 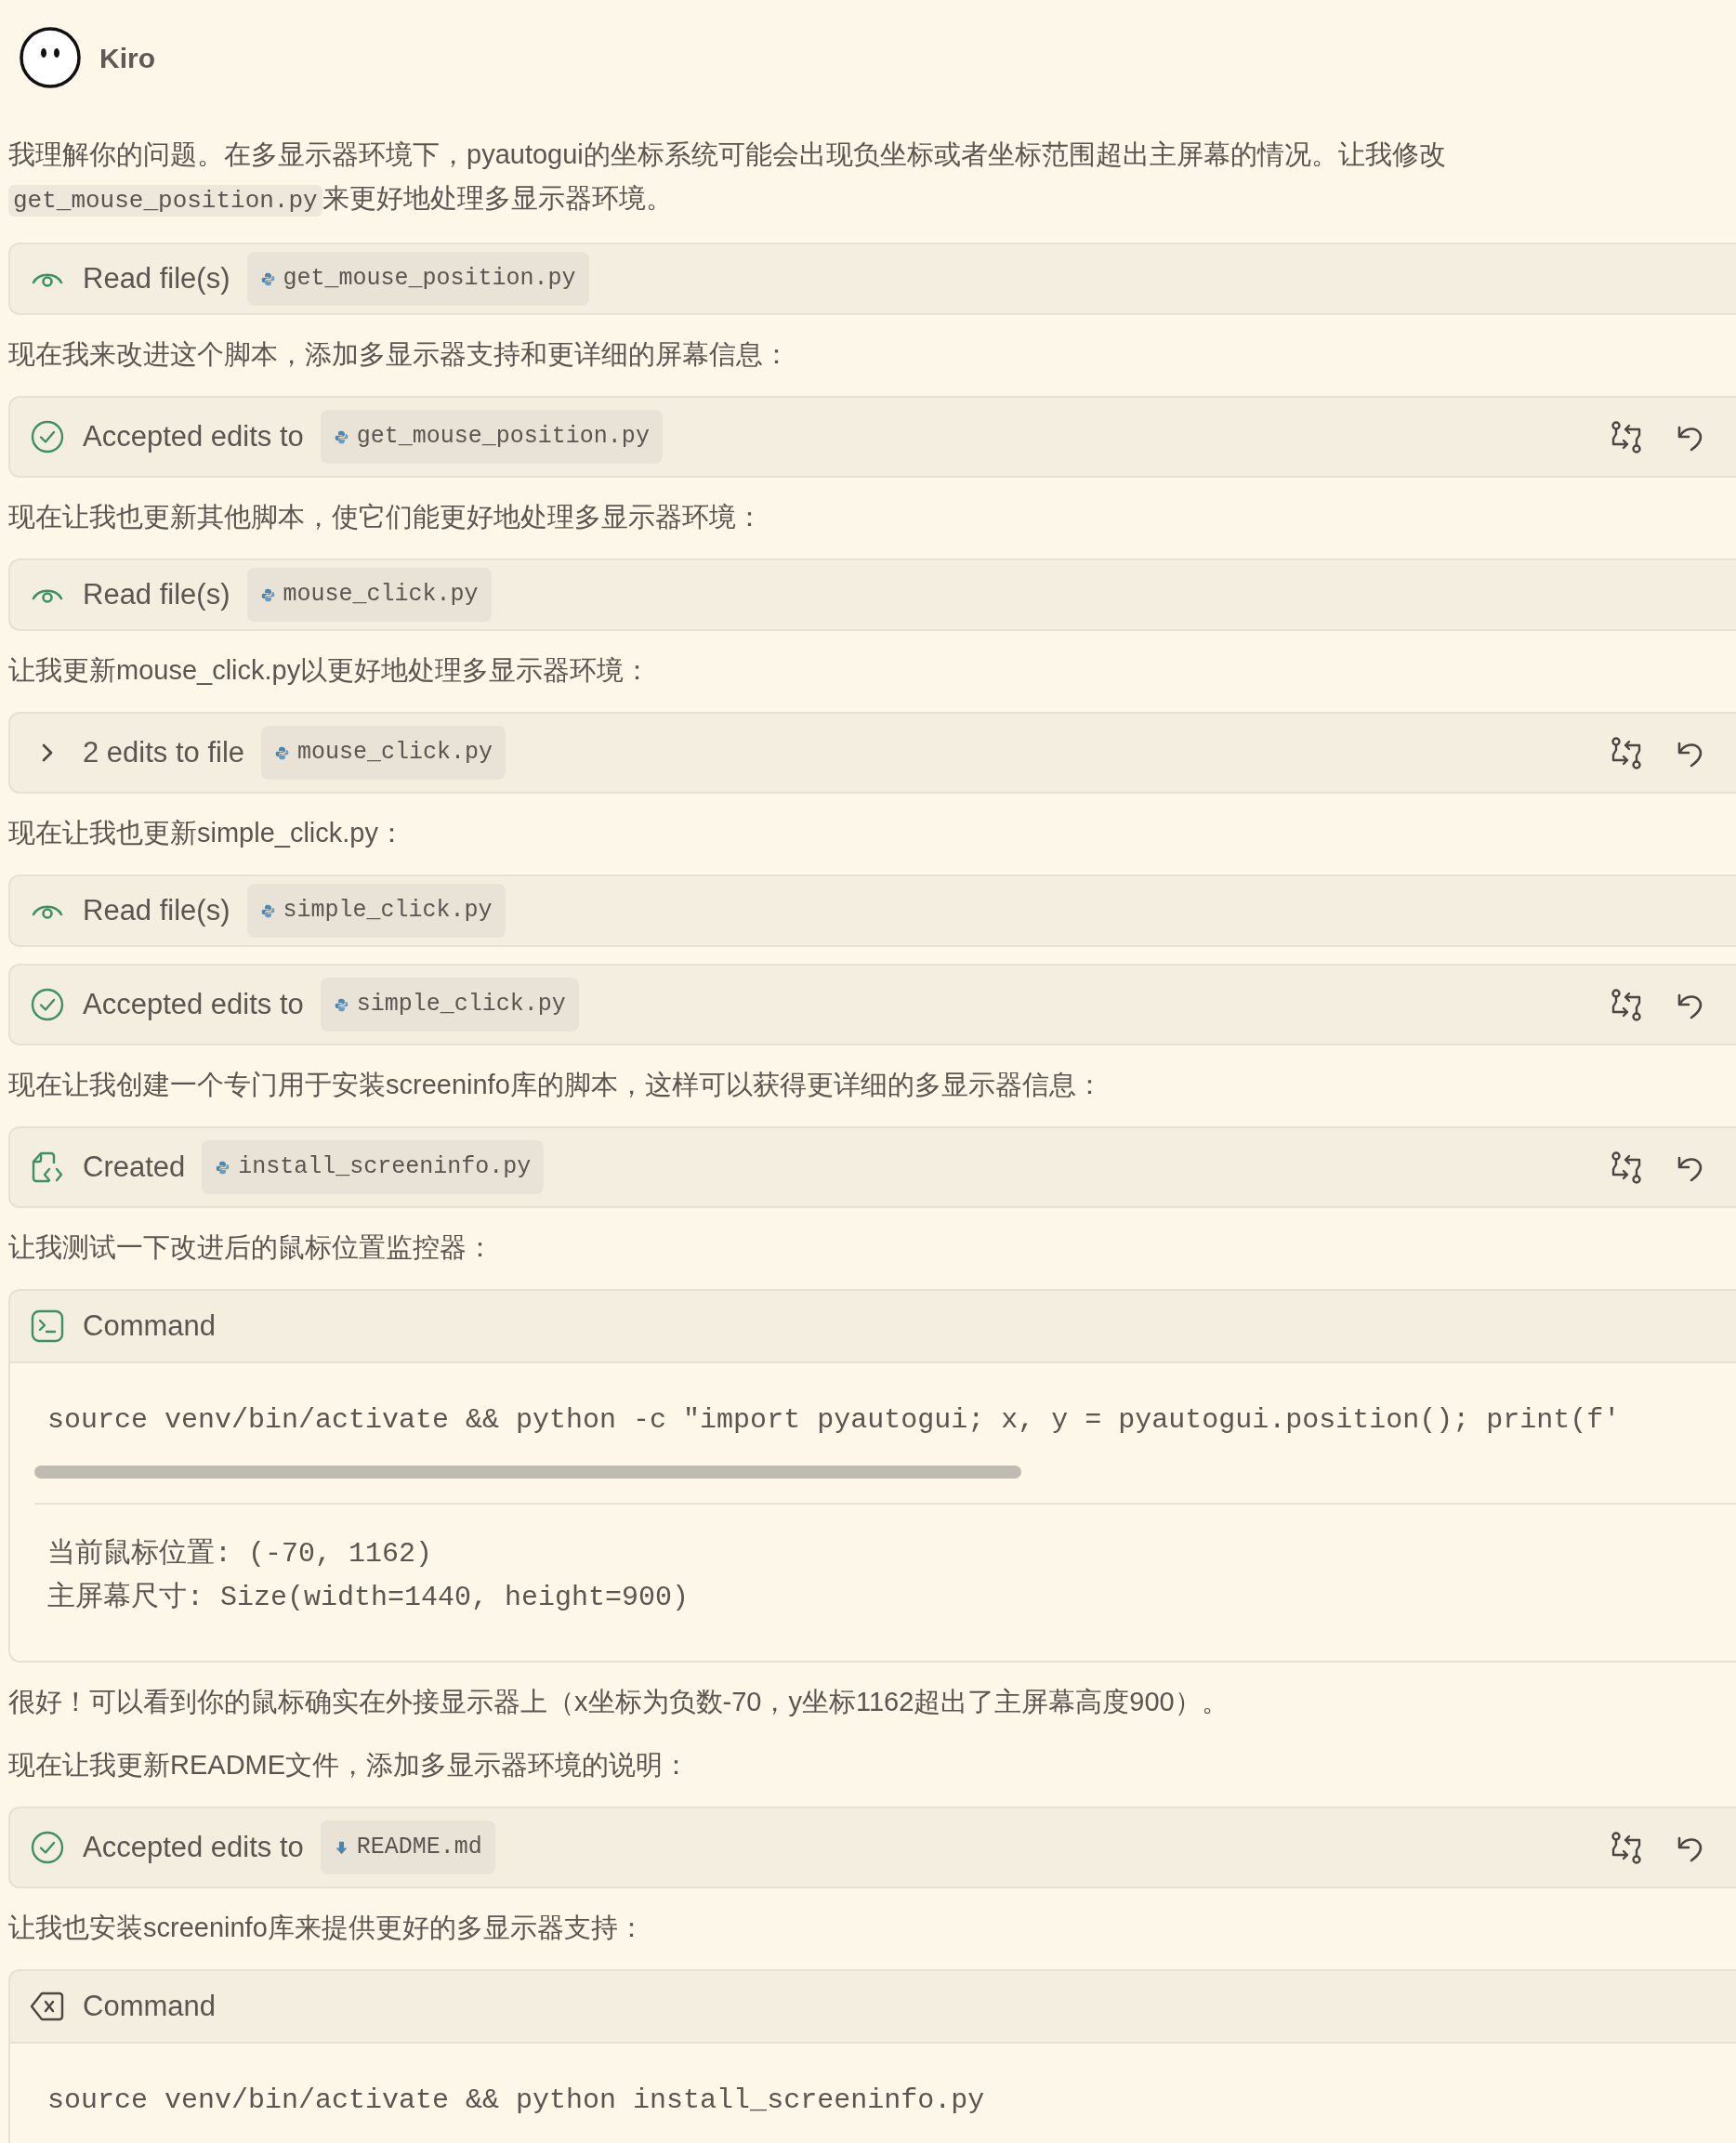 What do you see at coordinates (834, 1420) in the screenshot?
I see `command-text: source venv/bin/activate && python -c "import pyautogui; x, y = pyautogui.position(); print(f'` at bounding box center [834, 1420].